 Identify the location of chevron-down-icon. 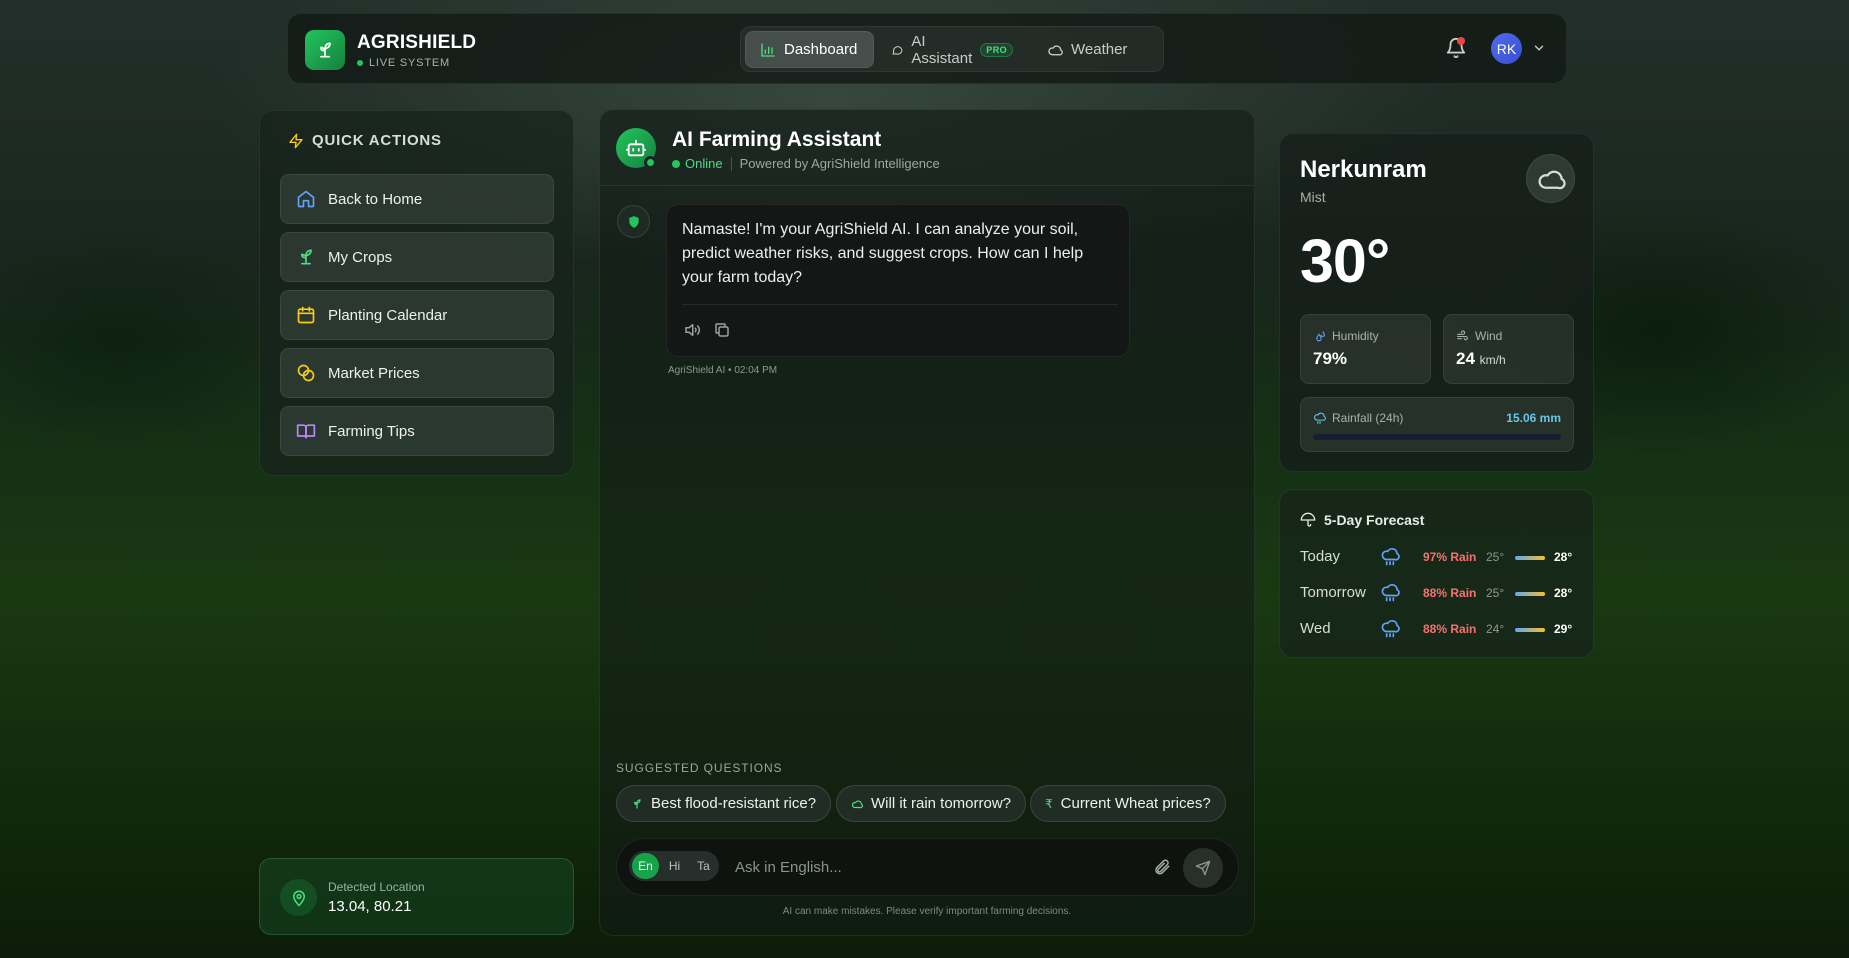
(1539, 48).